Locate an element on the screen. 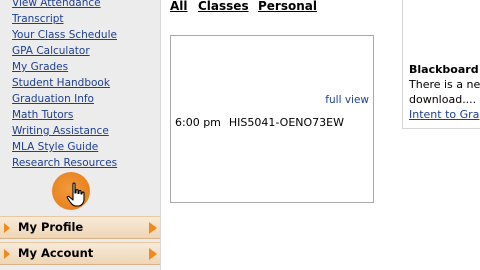 The height and width of the screenshot is (270, 480). gpa-calculator-link: GPA Calculator is located at coordinates (51, 51).